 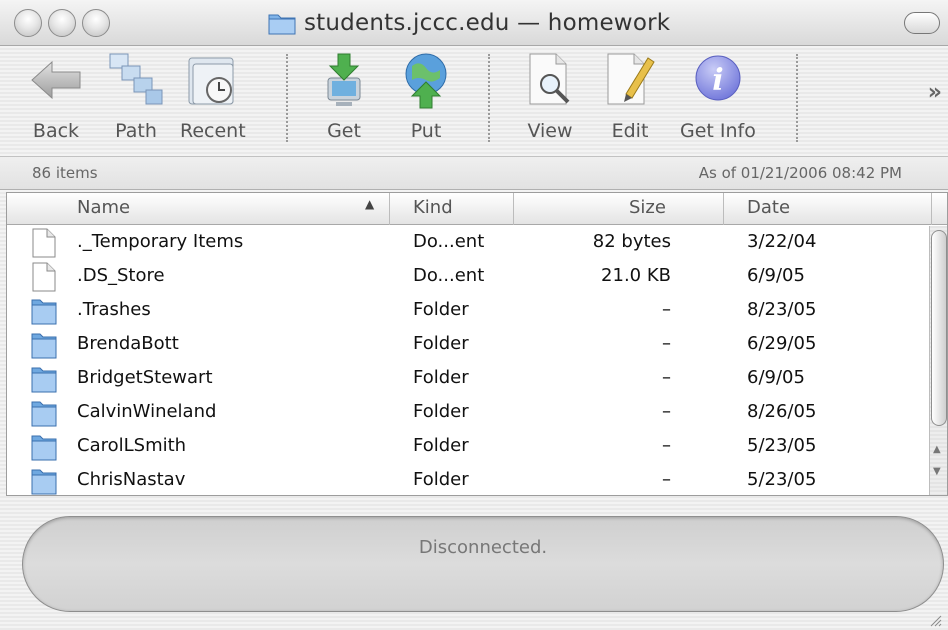 What do you see at coordinates (160, 241) in the screenshot?
I see `file-name: ._Temporary Items` at bounding box center [160, 241].